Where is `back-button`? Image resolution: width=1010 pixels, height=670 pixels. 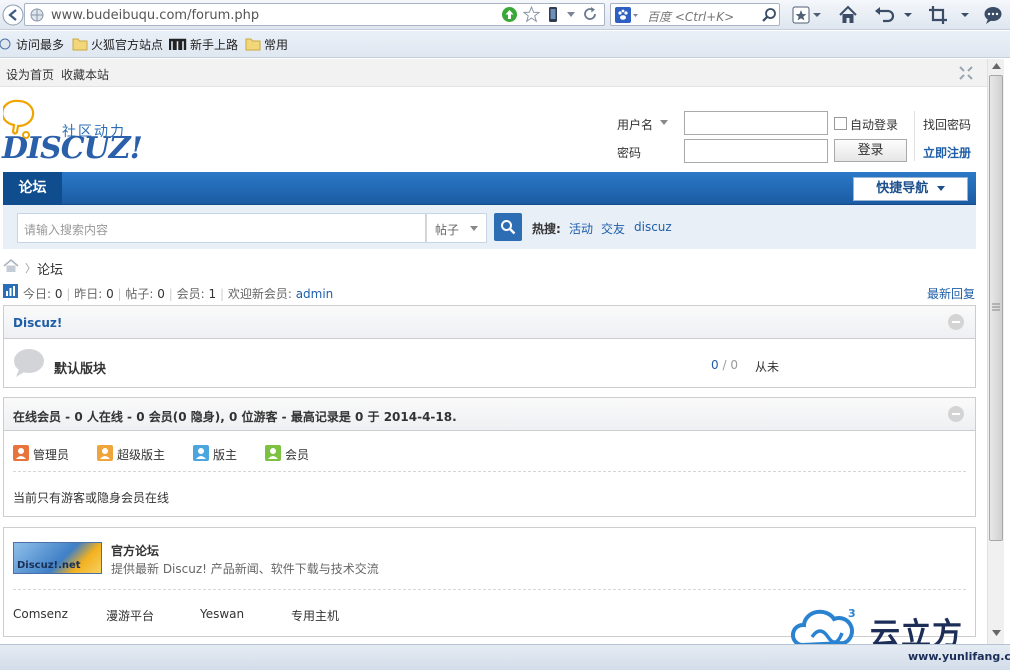 back-button is located at coordinates (13, 15).